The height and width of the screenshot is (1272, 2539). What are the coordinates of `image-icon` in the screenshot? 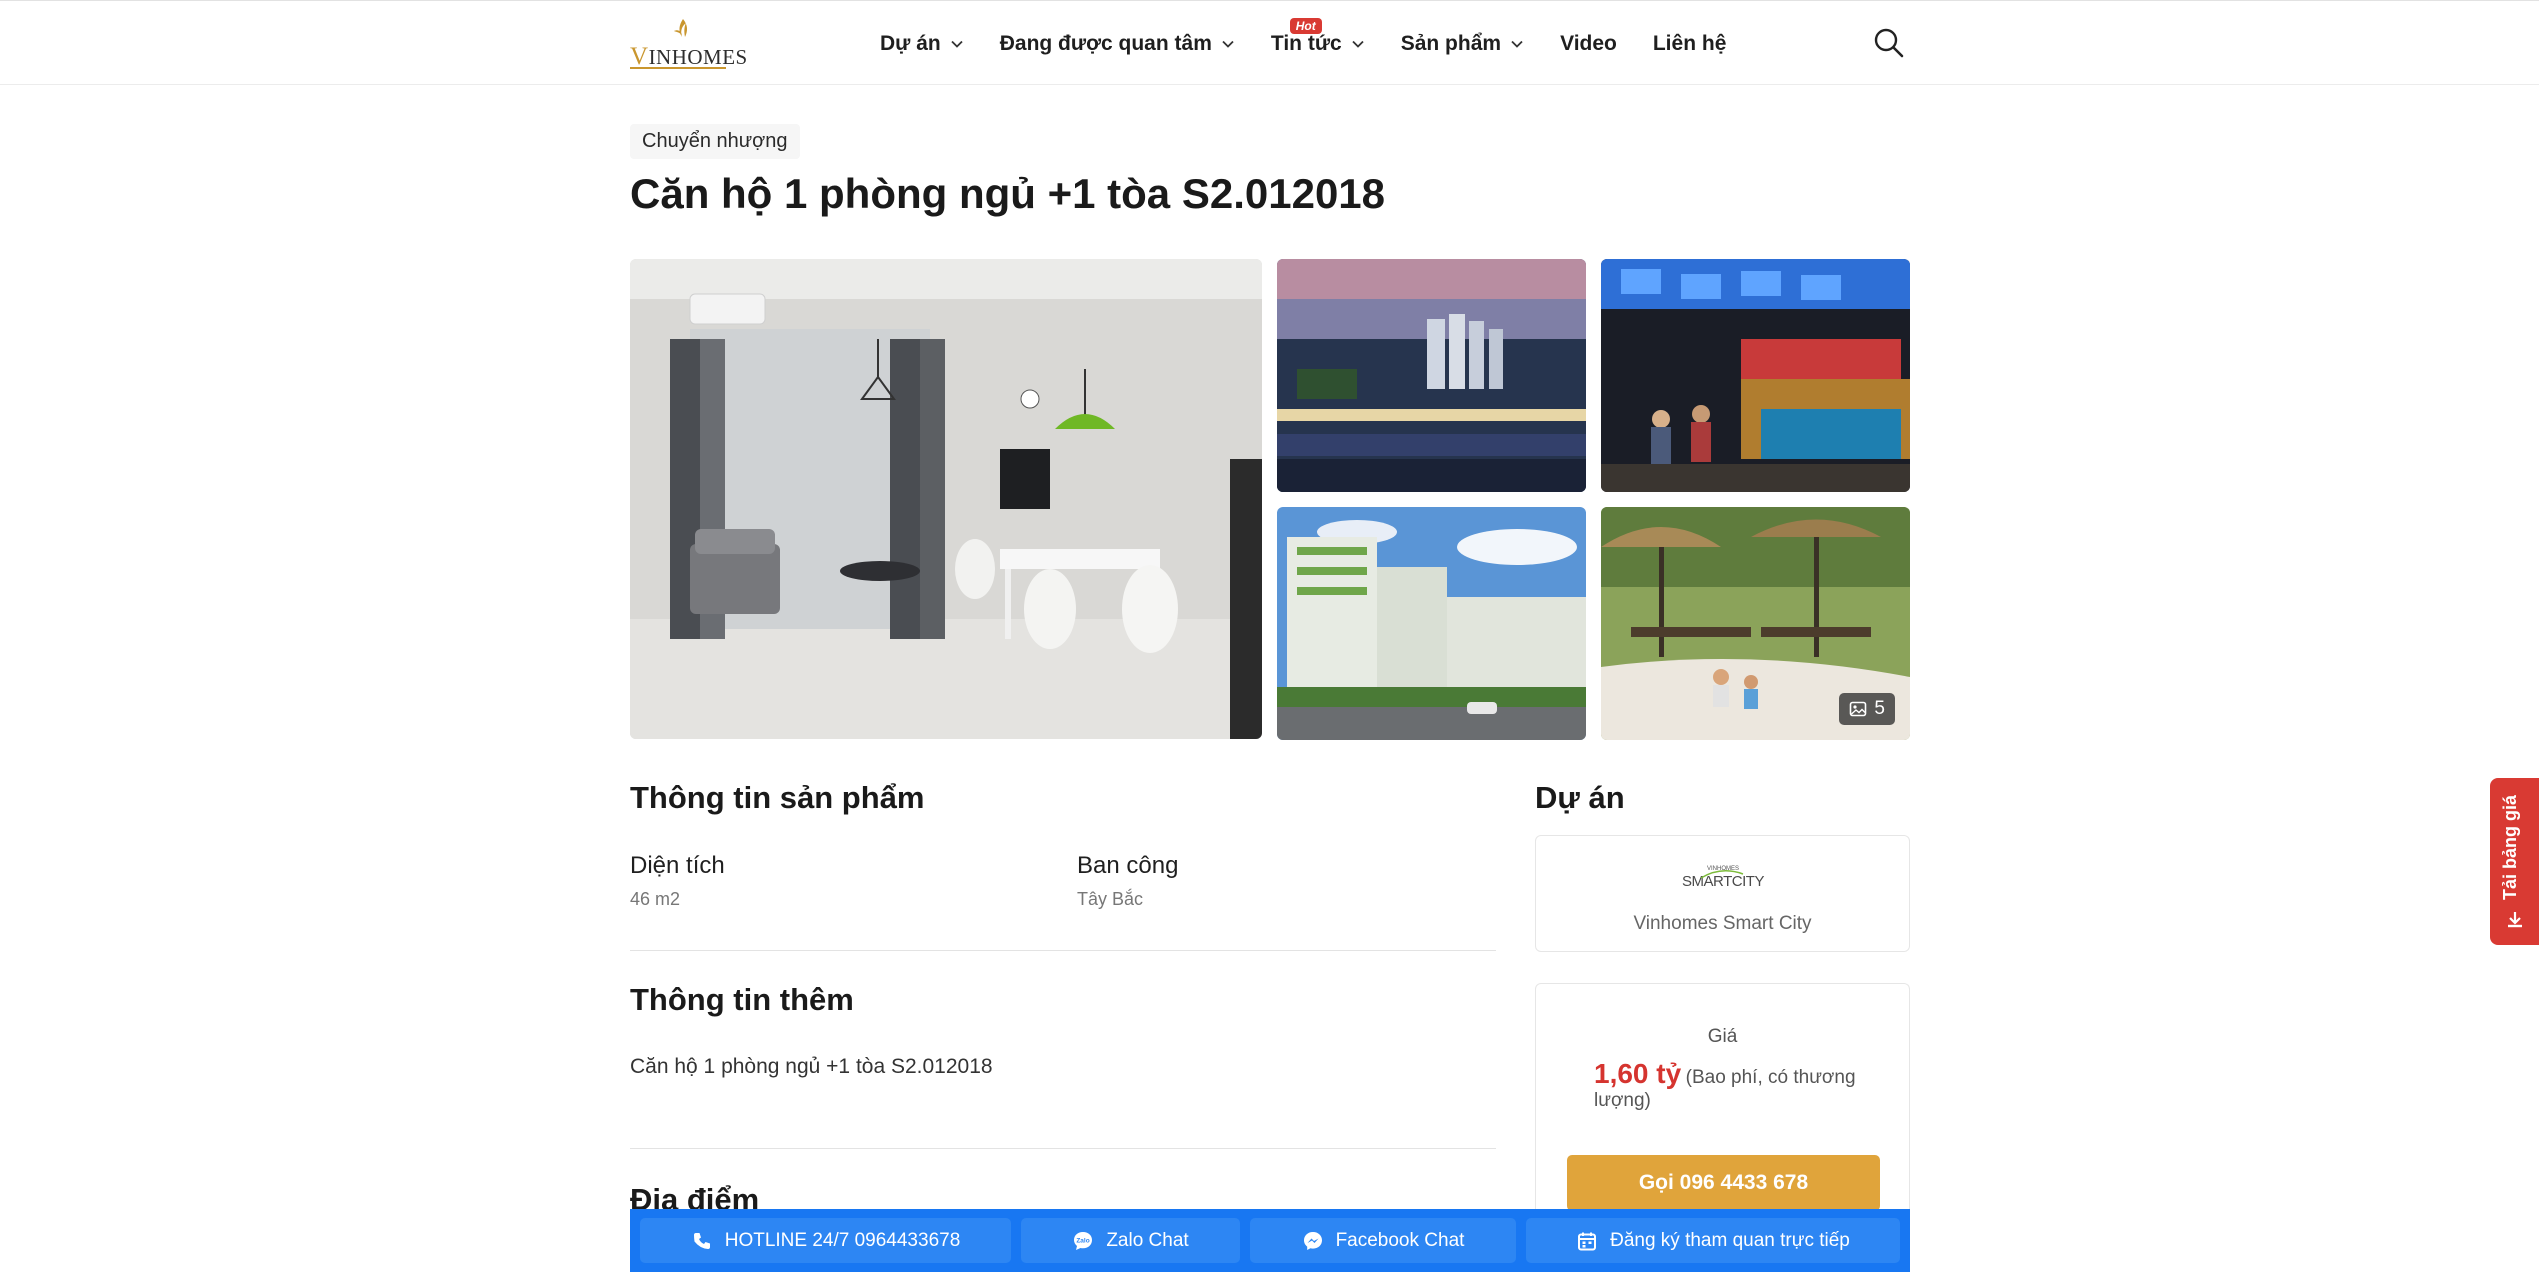 It's located at (1858, 709).